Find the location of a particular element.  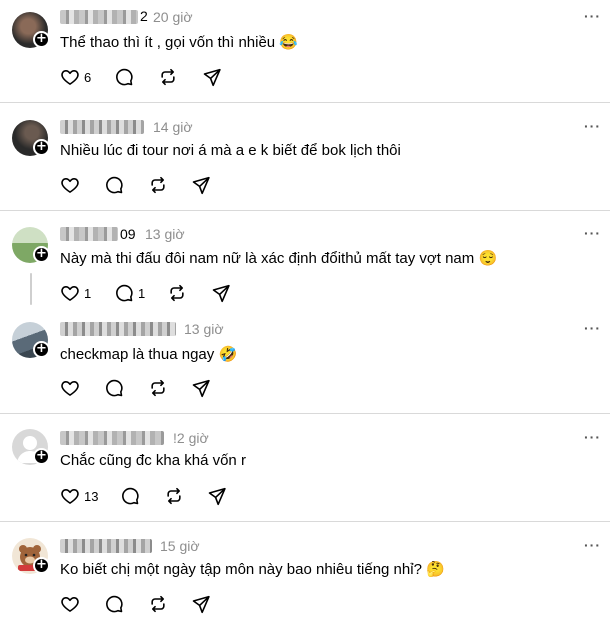

like-button: 13 is located at coordinates (79, 496).